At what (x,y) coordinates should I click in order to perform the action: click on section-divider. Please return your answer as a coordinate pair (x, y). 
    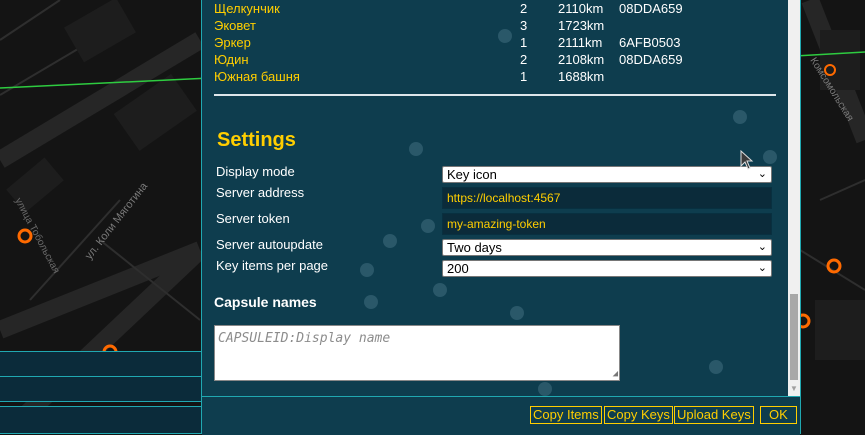
    Looking at the image, I should click on (495, 95).